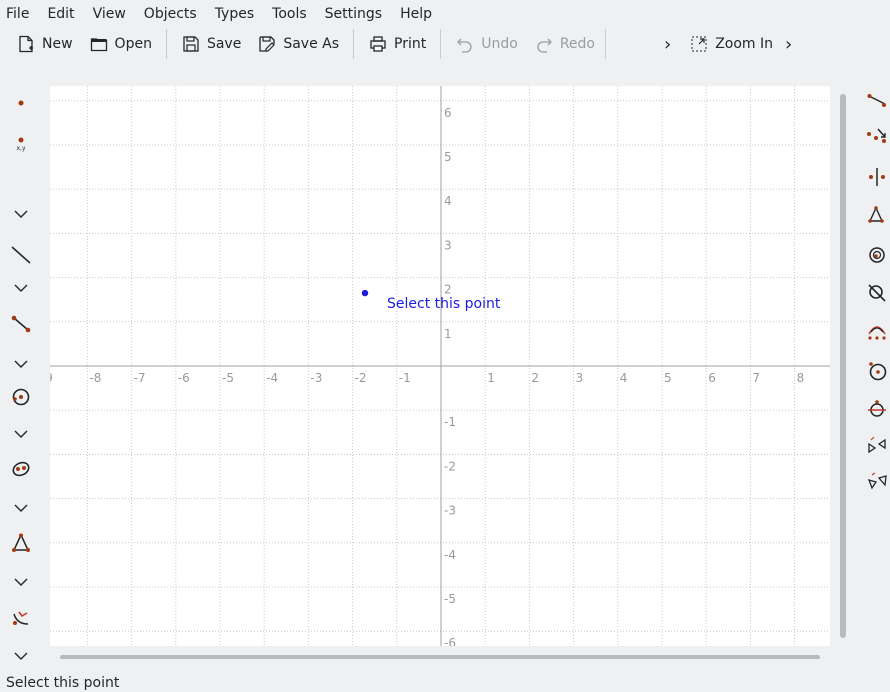 This screenshot has width=890, height=692. What do you see at coordinates (19, 14) in the screenshot?
I see `menu-file: File` at bounding box center [19, 14].